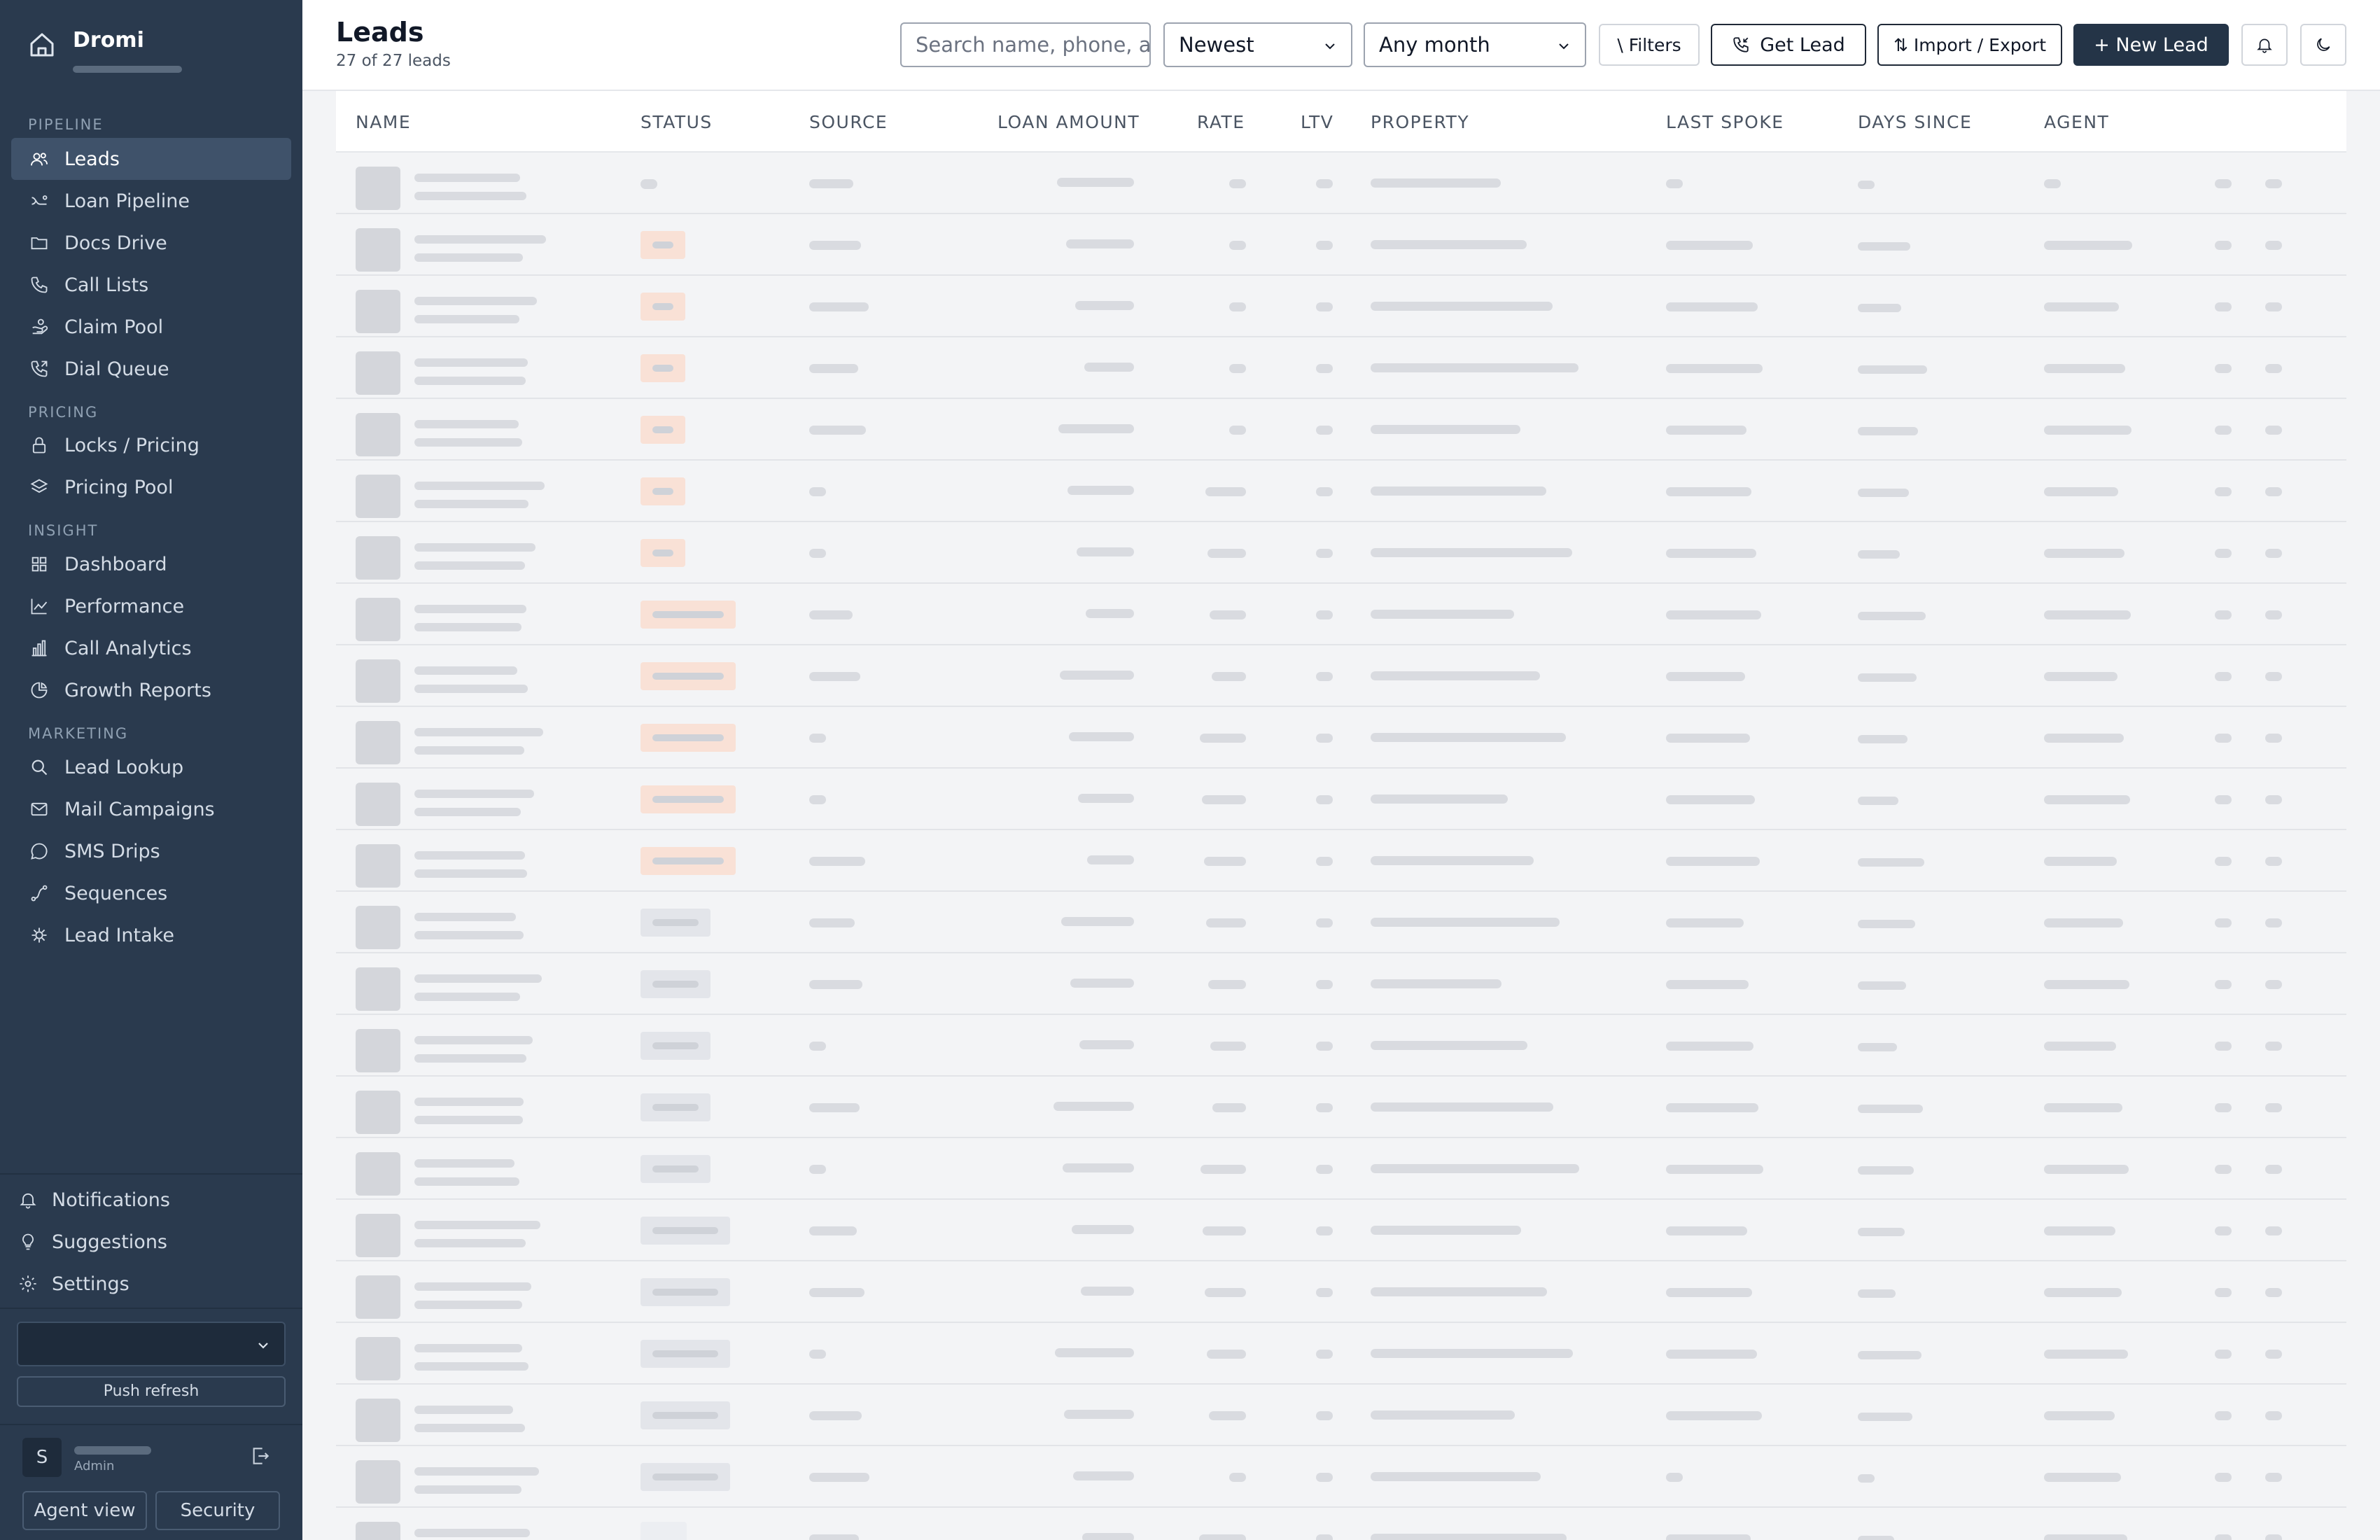 The image size is (2380, 1540). Describe the element at coordinates (1324, 615) in the screenshot. I see `ltv-placeholder` at that location.